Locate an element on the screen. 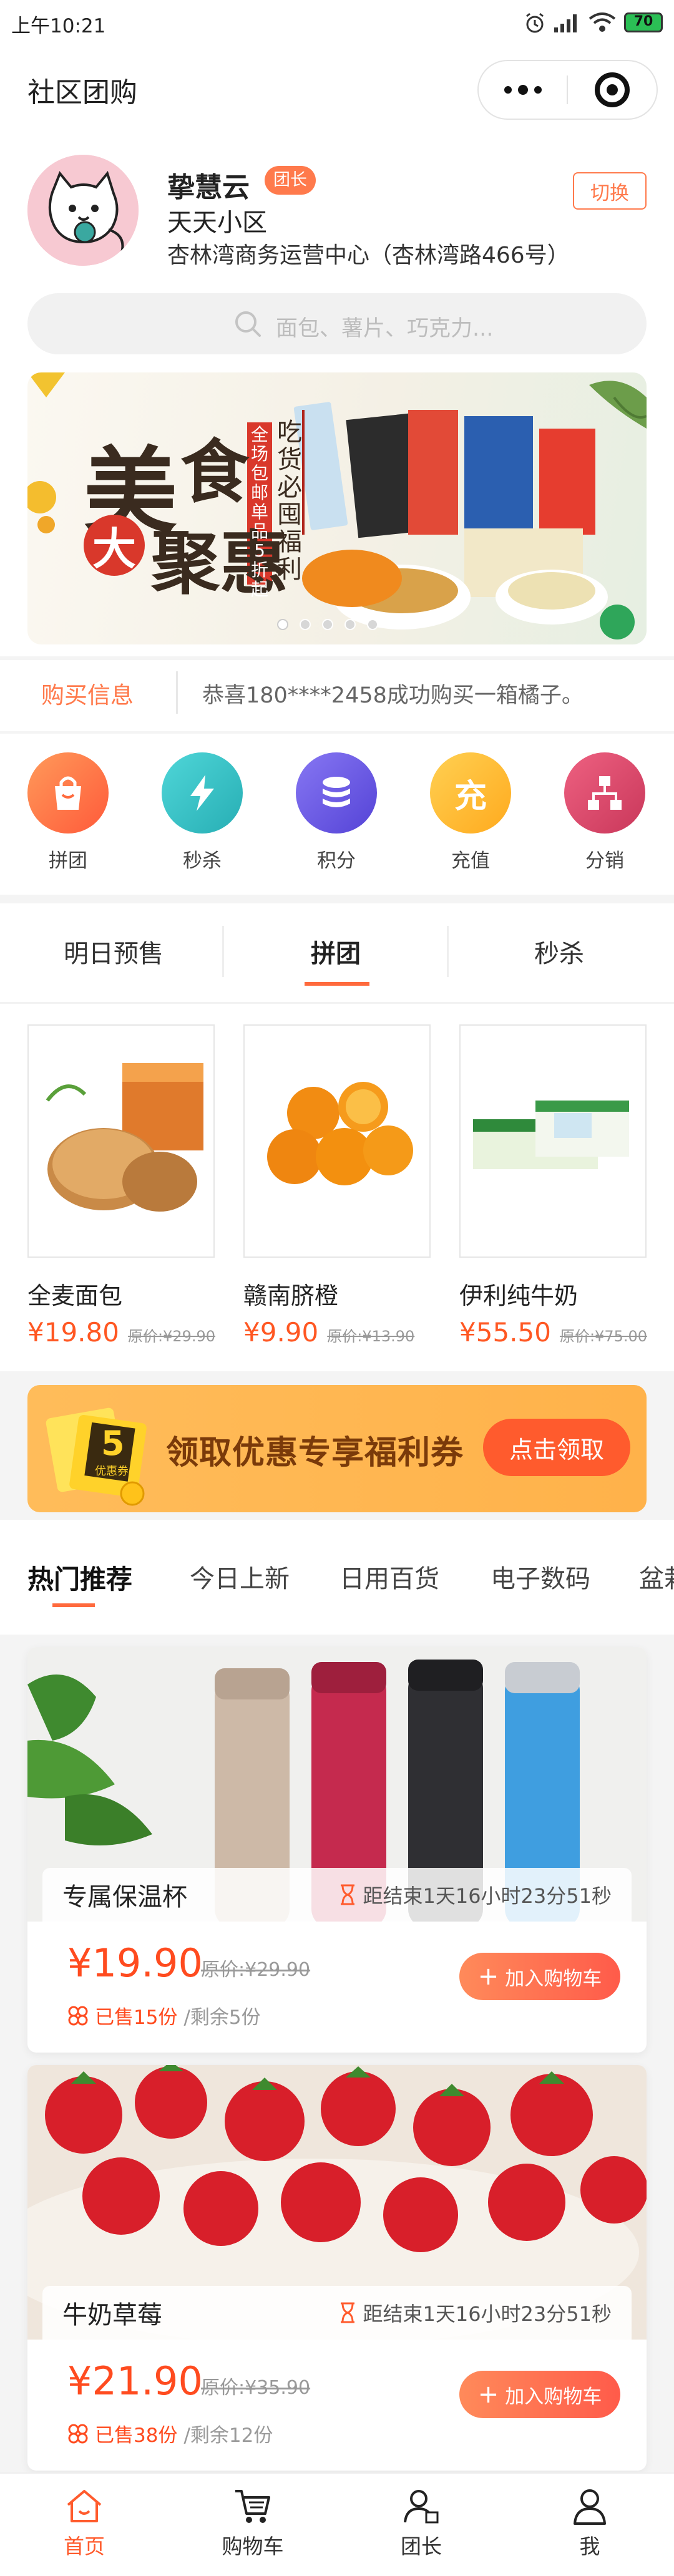 The height and width of the screenshot is (2576, 674). banner-pagination is located at coordinates (328, 624).